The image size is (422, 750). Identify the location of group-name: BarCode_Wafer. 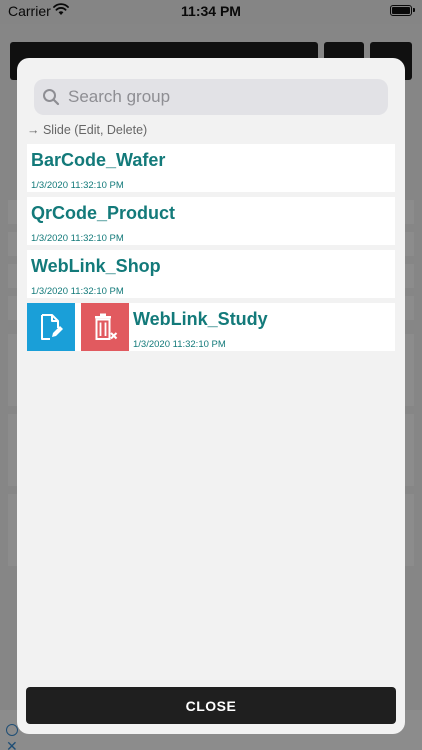
(98, 160).